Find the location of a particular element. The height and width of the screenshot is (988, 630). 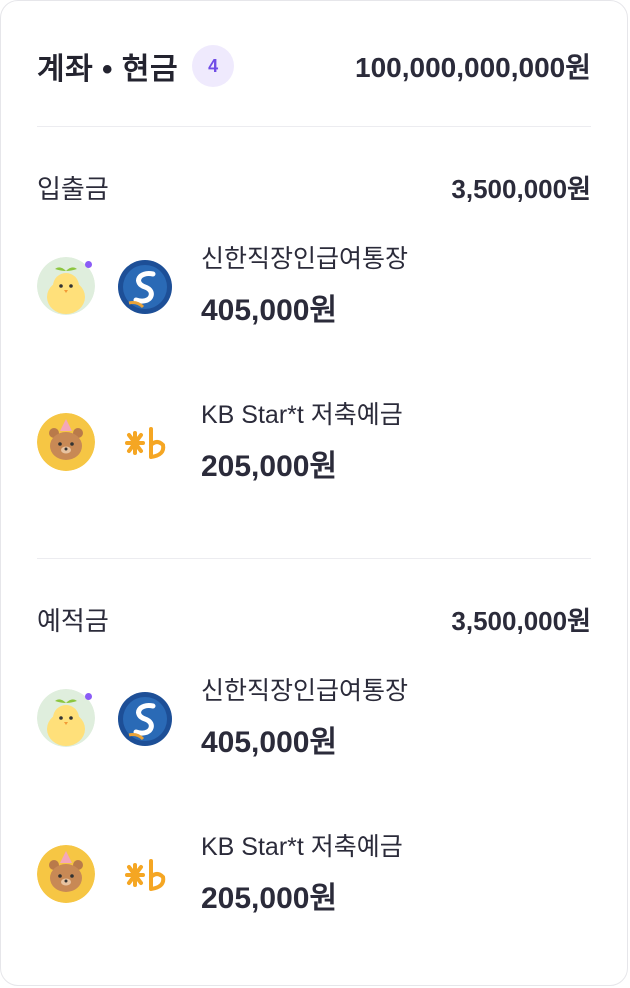

card-header: 계좌 • 현금 4 100,000,000,000원 is located at coordinates (314, 66).